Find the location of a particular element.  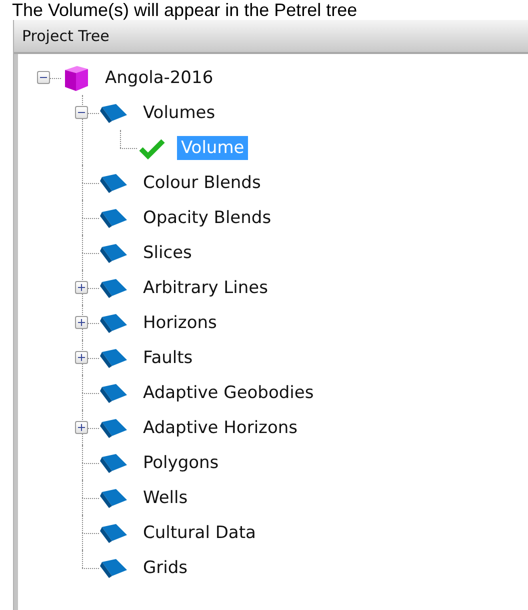

tree-item: Volumes is located at coordinates (179, 112).